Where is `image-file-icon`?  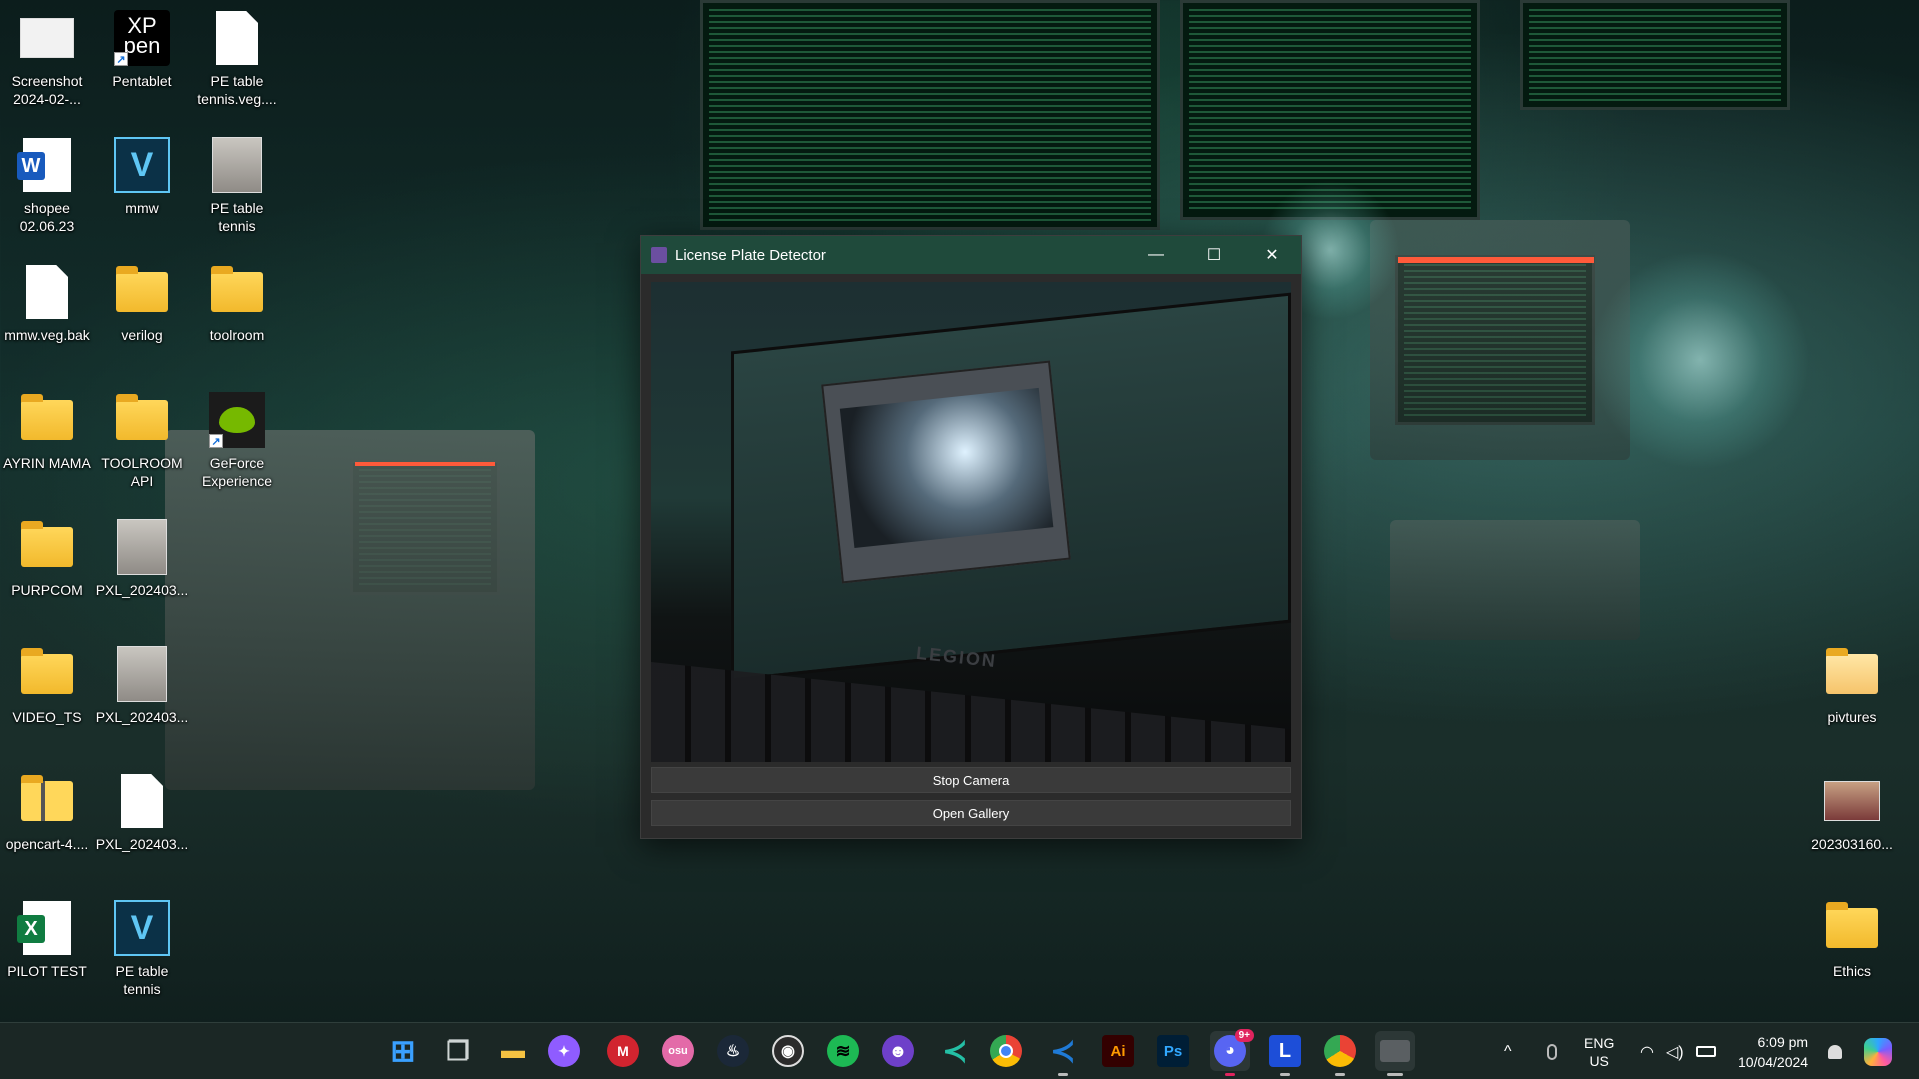
image-file-icon is located at coordinates (1852, 801).